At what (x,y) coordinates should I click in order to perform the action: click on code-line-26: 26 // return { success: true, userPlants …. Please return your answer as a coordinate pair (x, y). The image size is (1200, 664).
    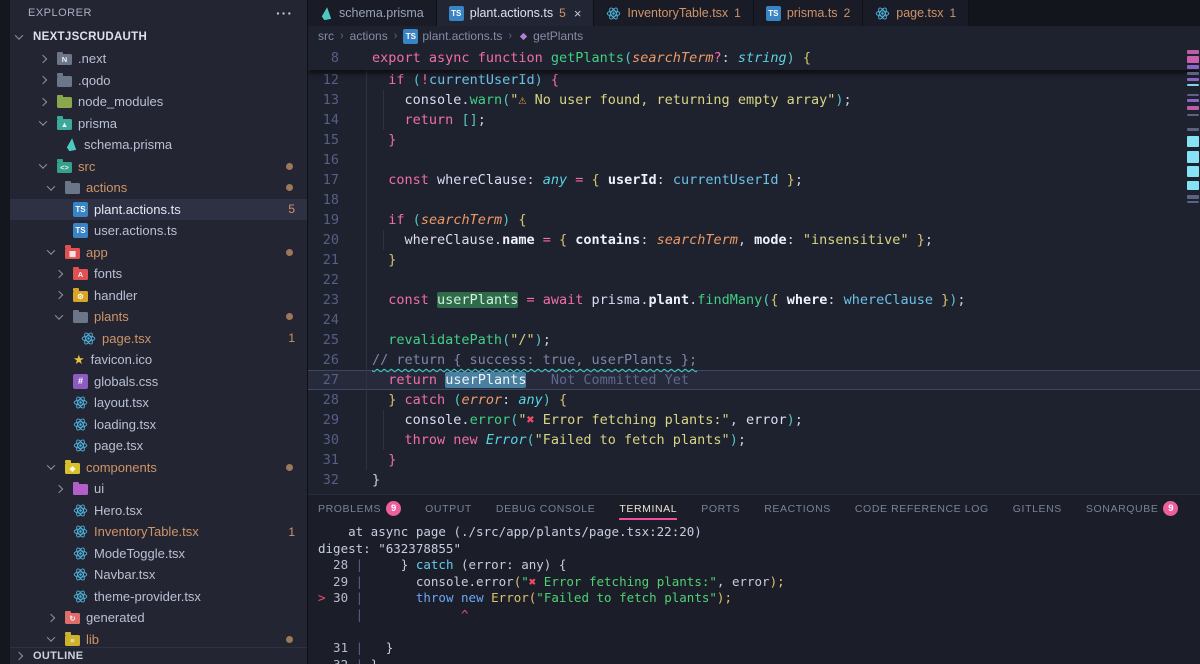
    Looking at the image, I should click on (754, 360).